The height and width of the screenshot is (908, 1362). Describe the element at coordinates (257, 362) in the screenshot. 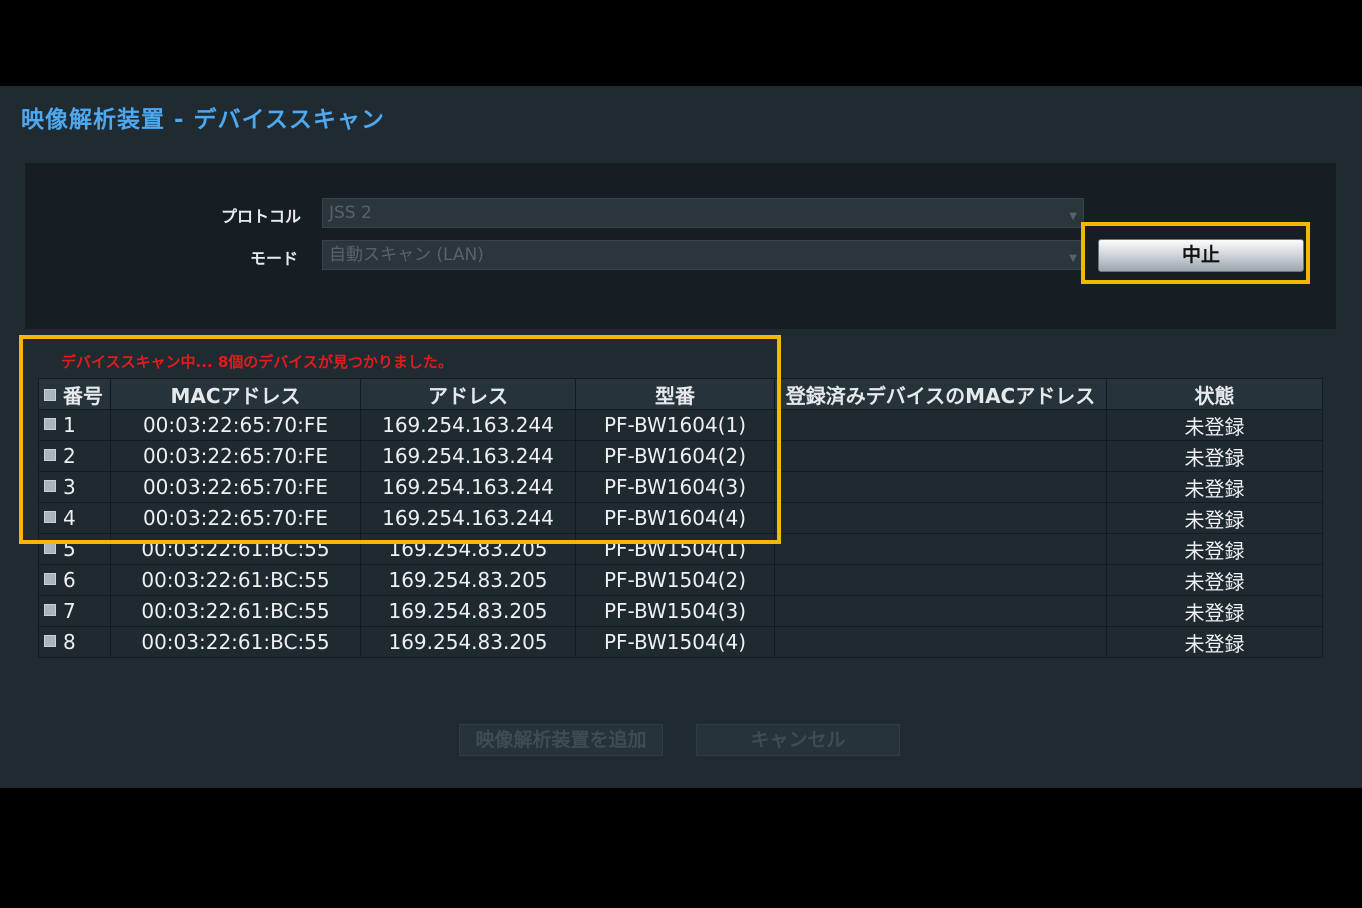

I see `scan-status-message: デバイススキャン中... 8個のデバイスが見つかりました。` at that location.